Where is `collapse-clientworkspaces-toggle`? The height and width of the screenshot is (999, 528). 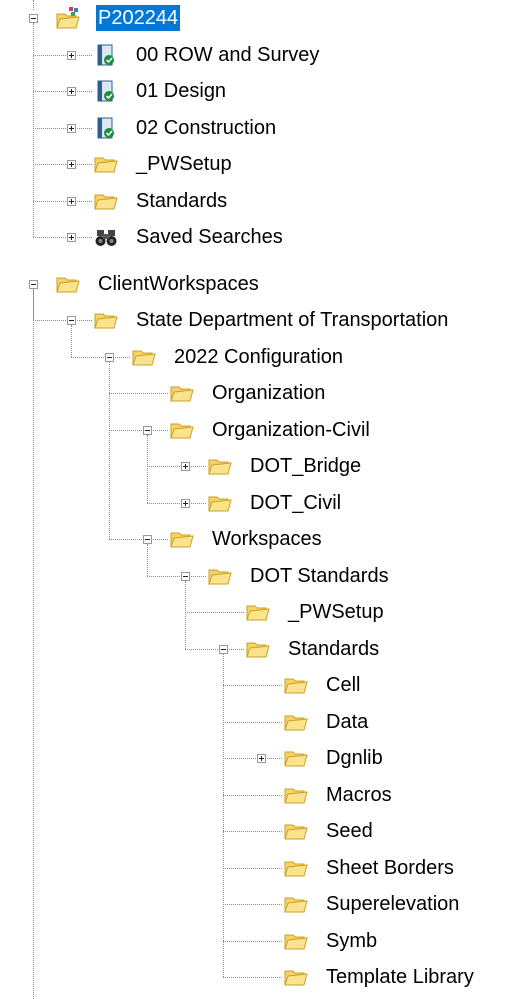 collapse-clientworkspaces-toggle is located at coordinates (33, 284).